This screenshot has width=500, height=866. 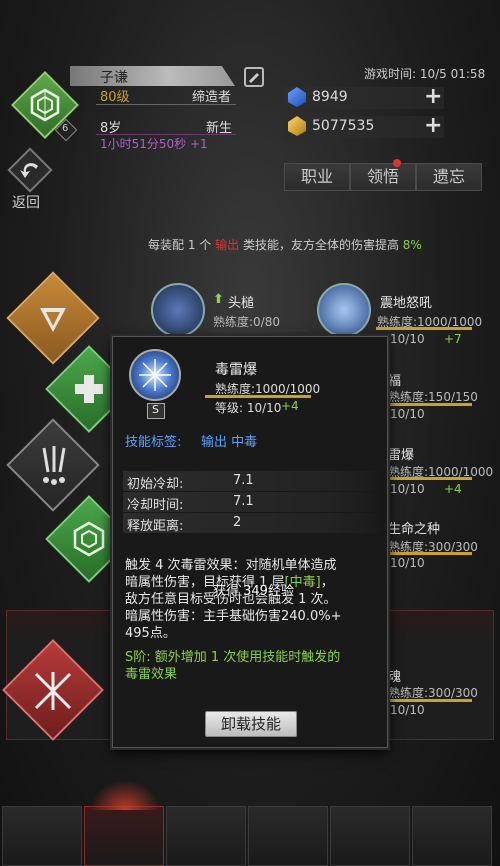 What do you see at coordinates (155, 409) in the screenshot?
I see `rank-letter: S` at bounding box center [155, 409].